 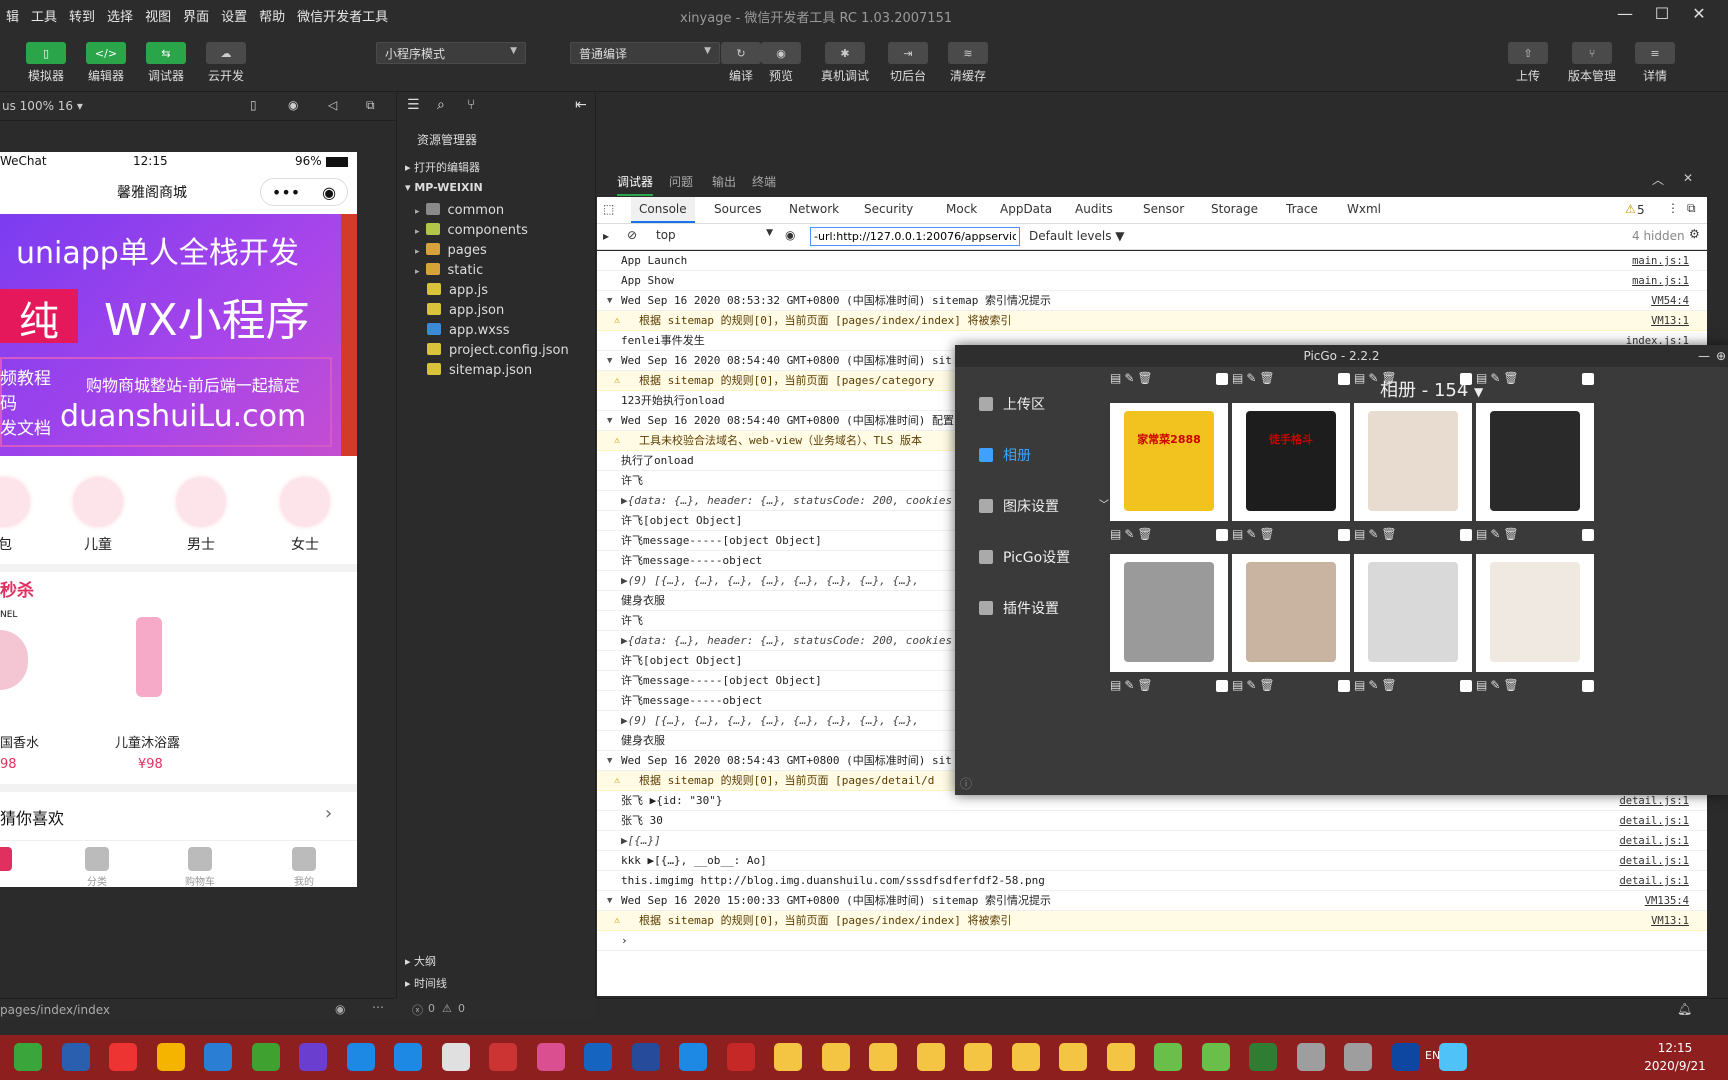 What do you see at coordinates (1163, 210) in the screenshot?
I see `tab-sensor: Sensor` at bounding box center [1163, 210].